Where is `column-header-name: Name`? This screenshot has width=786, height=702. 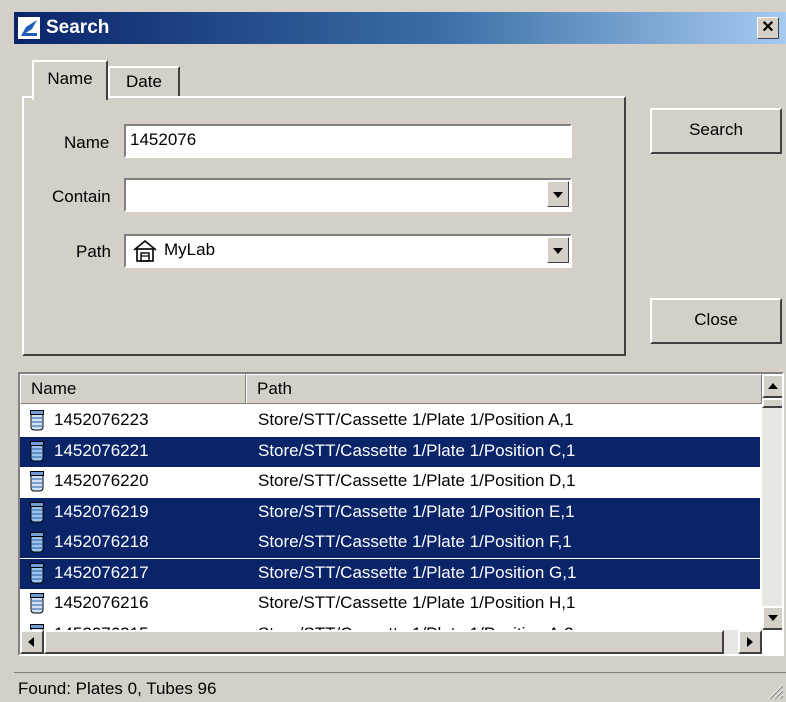 column-header-name: Name is located at coordinates (133, 389).